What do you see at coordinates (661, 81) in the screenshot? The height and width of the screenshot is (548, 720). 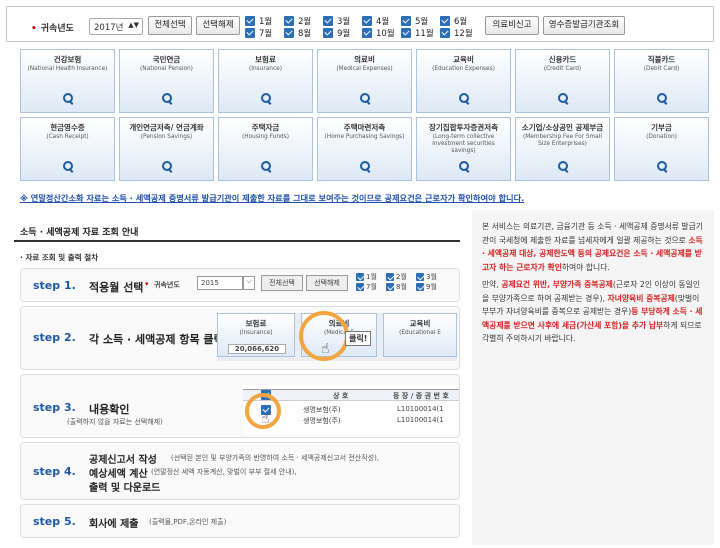 I see `tile-6: 직불카드 (Debit Card)` at bounding box center [661, 81].